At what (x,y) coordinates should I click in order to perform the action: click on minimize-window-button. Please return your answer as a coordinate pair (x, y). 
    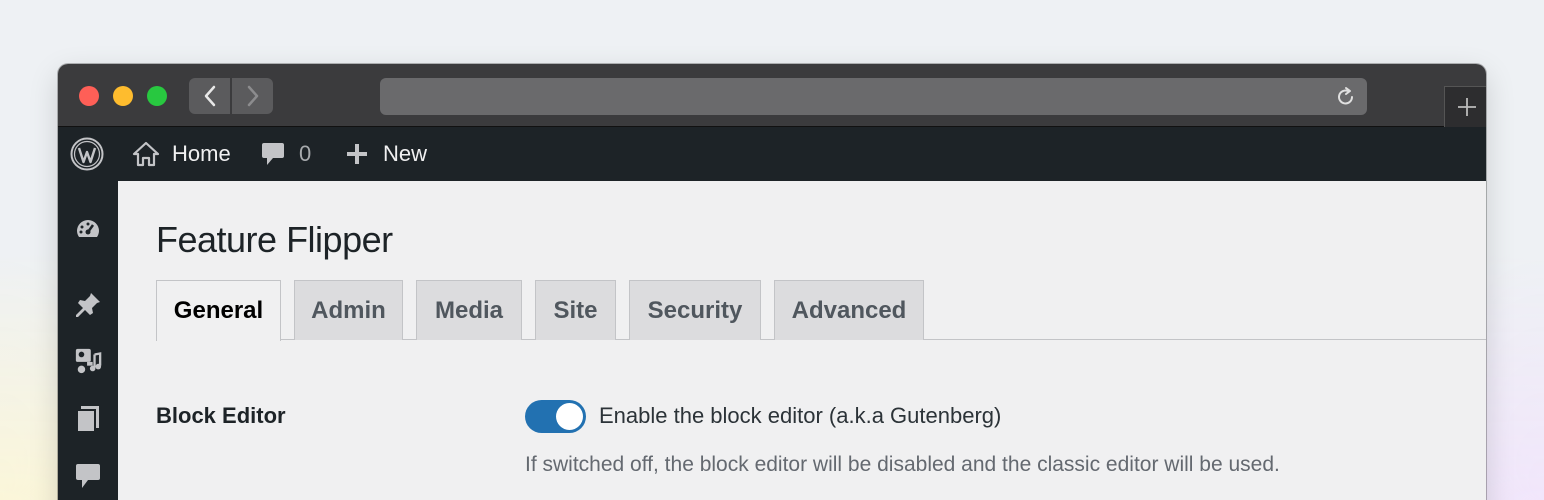
    Looking at the image, I should click on (123, 96).